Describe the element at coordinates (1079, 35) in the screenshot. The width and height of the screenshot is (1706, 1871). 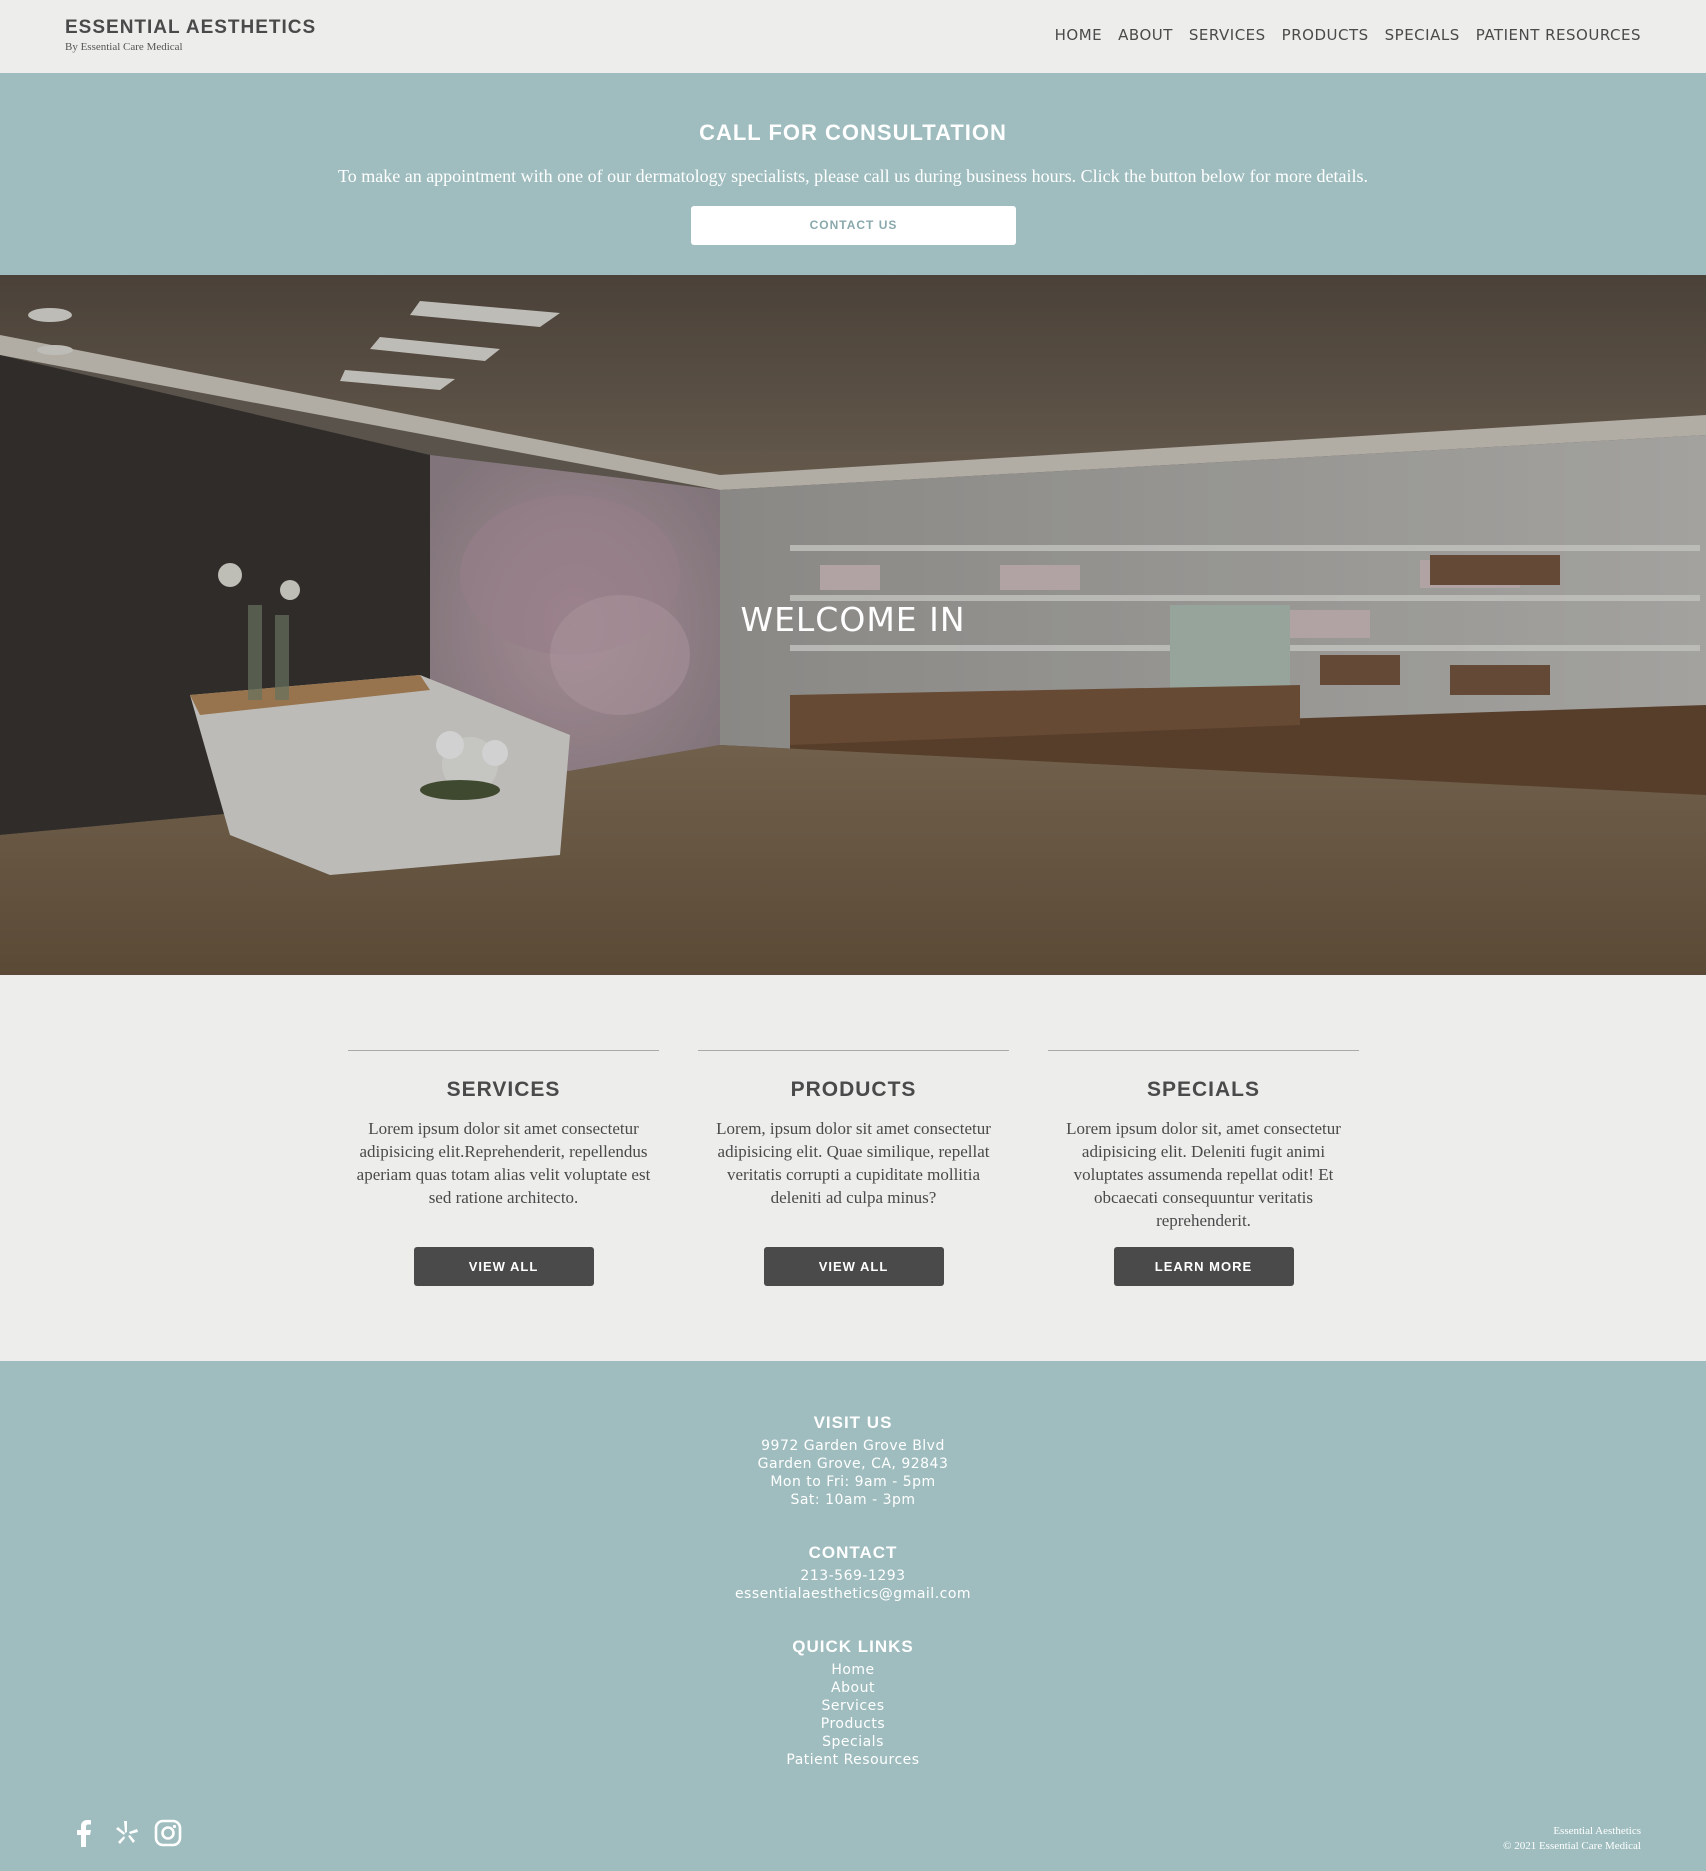
I see `nav-home: HOME` at that location.